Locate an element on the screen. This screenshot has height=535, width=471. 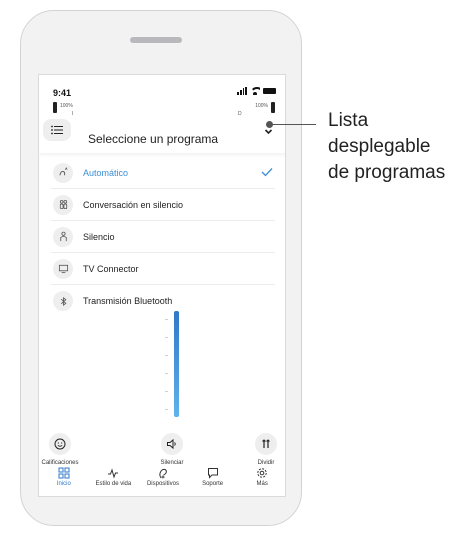
tab-label: Soporte is located at coordinates (213, 484).